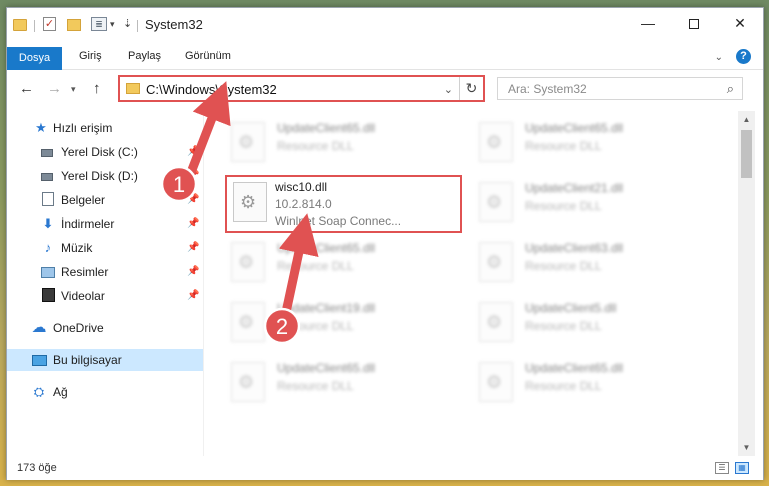 This screenshot has height=486, width=769. I want to click on sidebar-item-onedrive: ☁ OneDrive, so click(105, 328).